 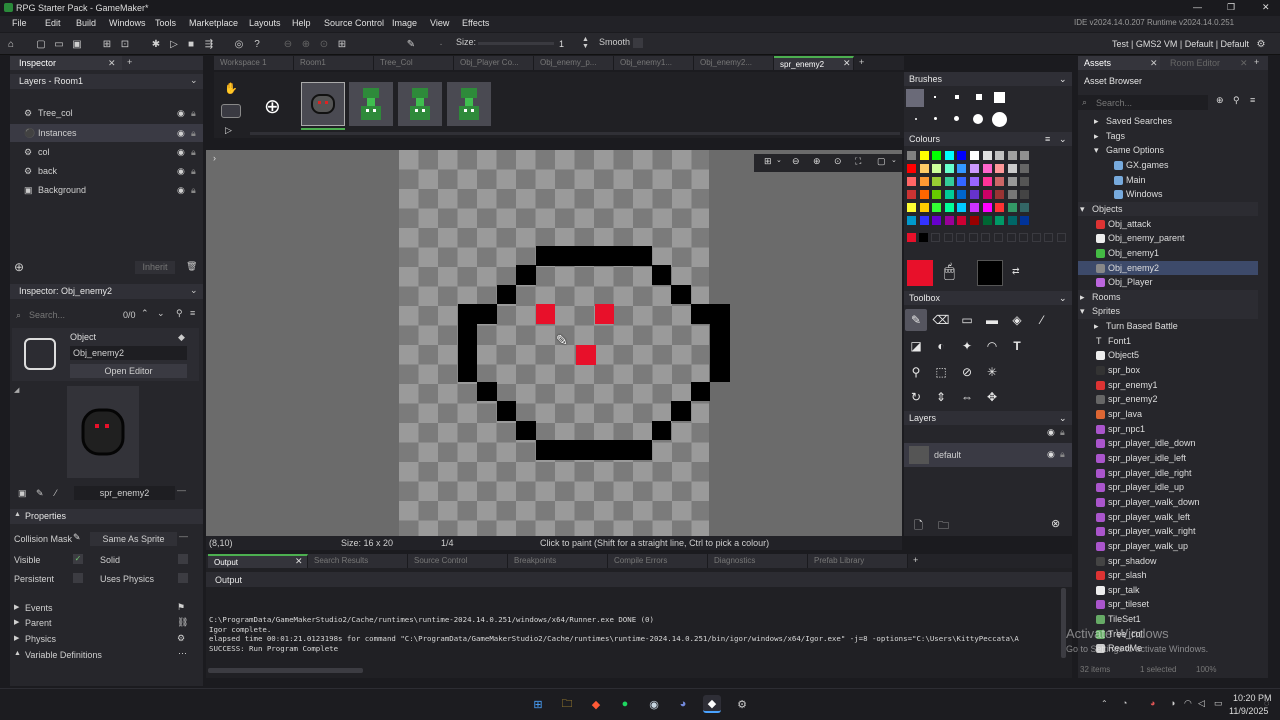 I want to click on layer-row-back: ⚙ back ◉ 🔒︎, so click(x=106, y=171).